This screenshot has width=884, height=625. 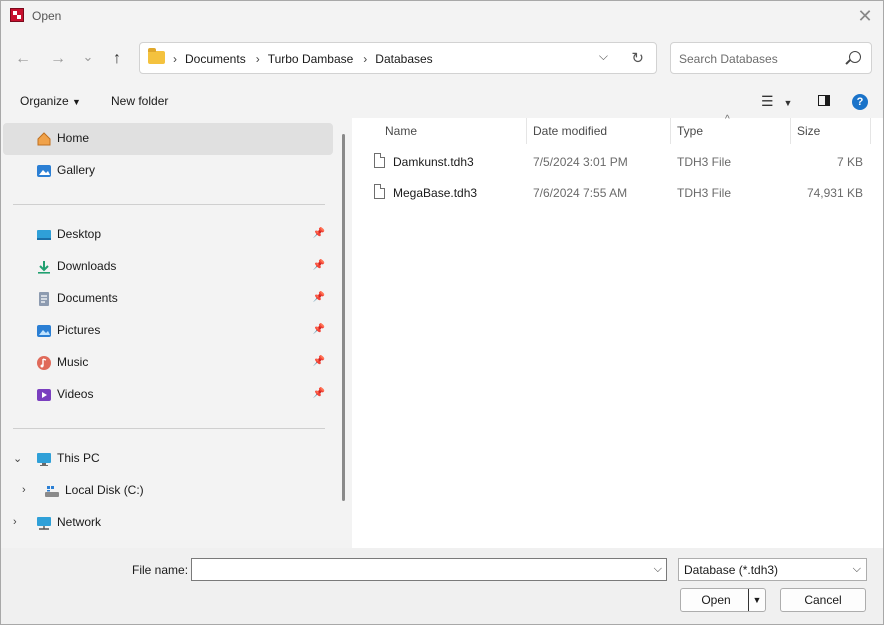 What do you see at coordinates (442, 101) in the screenshot?
I see `command-bar: Organize ▼ New folder ☰ ▼ ?` at bounding box center [442, 101].